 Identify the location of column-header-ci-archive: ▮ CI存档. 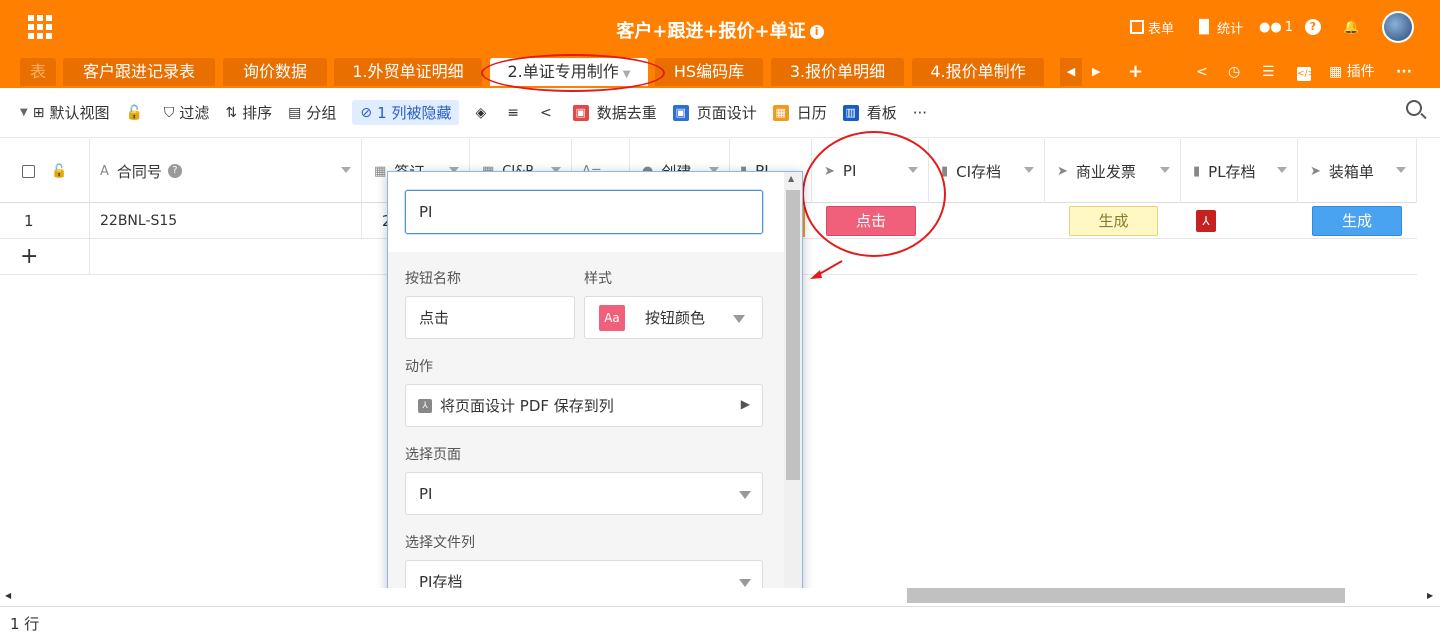
(987, 171).